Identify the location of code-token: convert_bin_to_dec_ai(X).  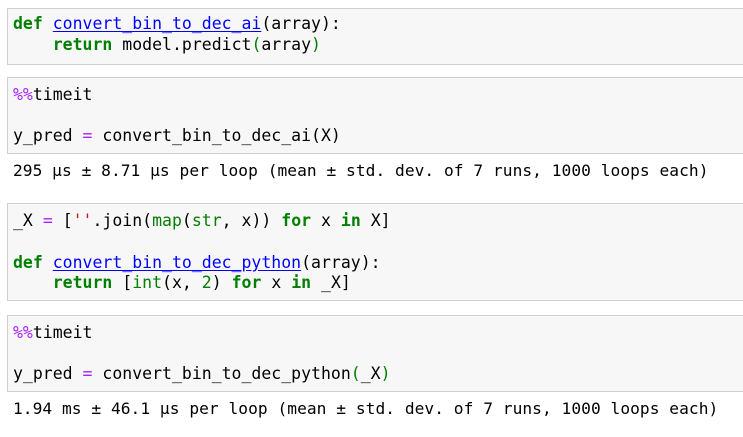
(216, 135).